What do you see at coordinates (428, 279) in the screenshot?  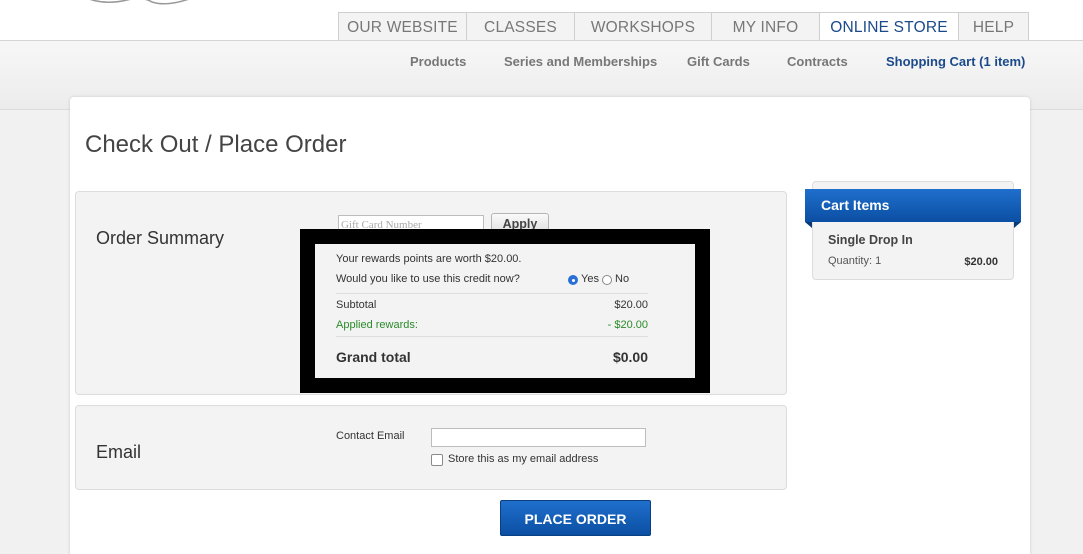 I see `use-credit-question: Would you like to use this credit now?` at bounding box center [428, 279].